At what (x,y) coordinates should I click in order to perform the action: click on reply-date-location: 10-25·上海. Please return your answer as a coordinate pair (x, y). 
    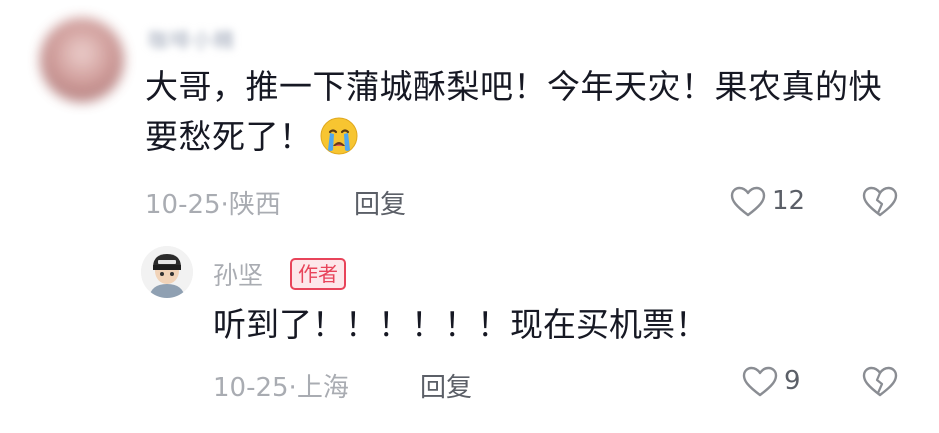
    Looking at the image, I should click on (281, 388).